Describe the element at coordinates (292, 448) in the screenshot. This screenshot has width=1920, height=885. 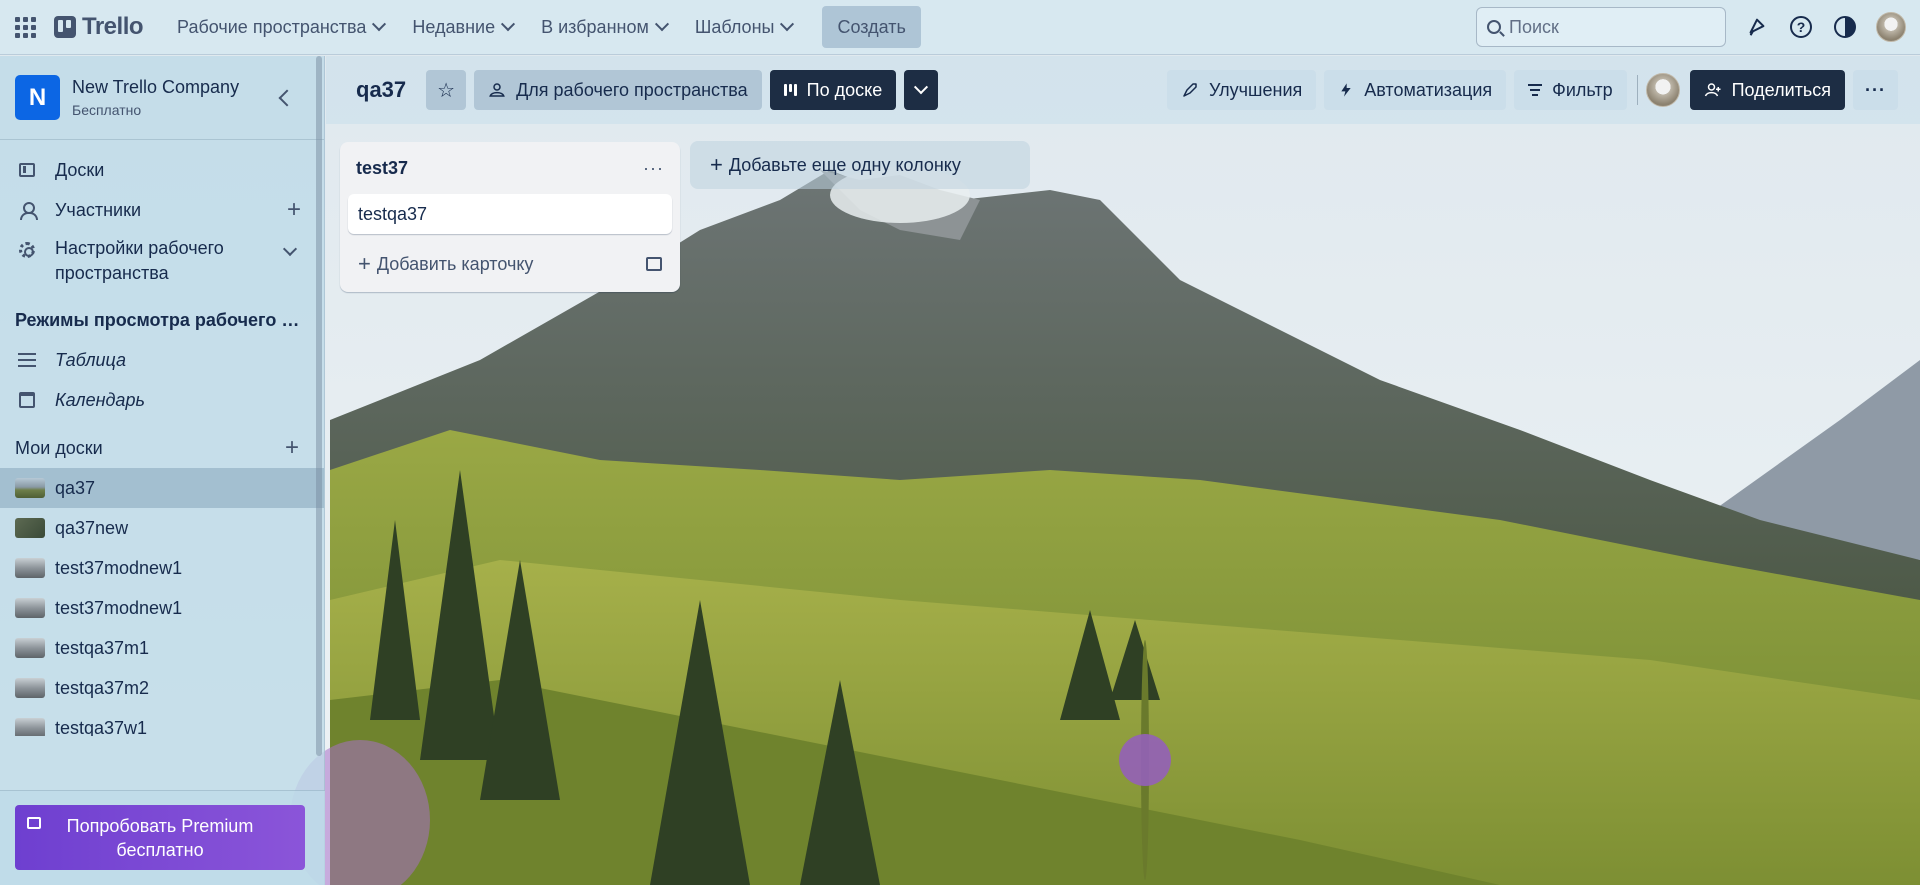
I see `add-board-icon: +` at that location.